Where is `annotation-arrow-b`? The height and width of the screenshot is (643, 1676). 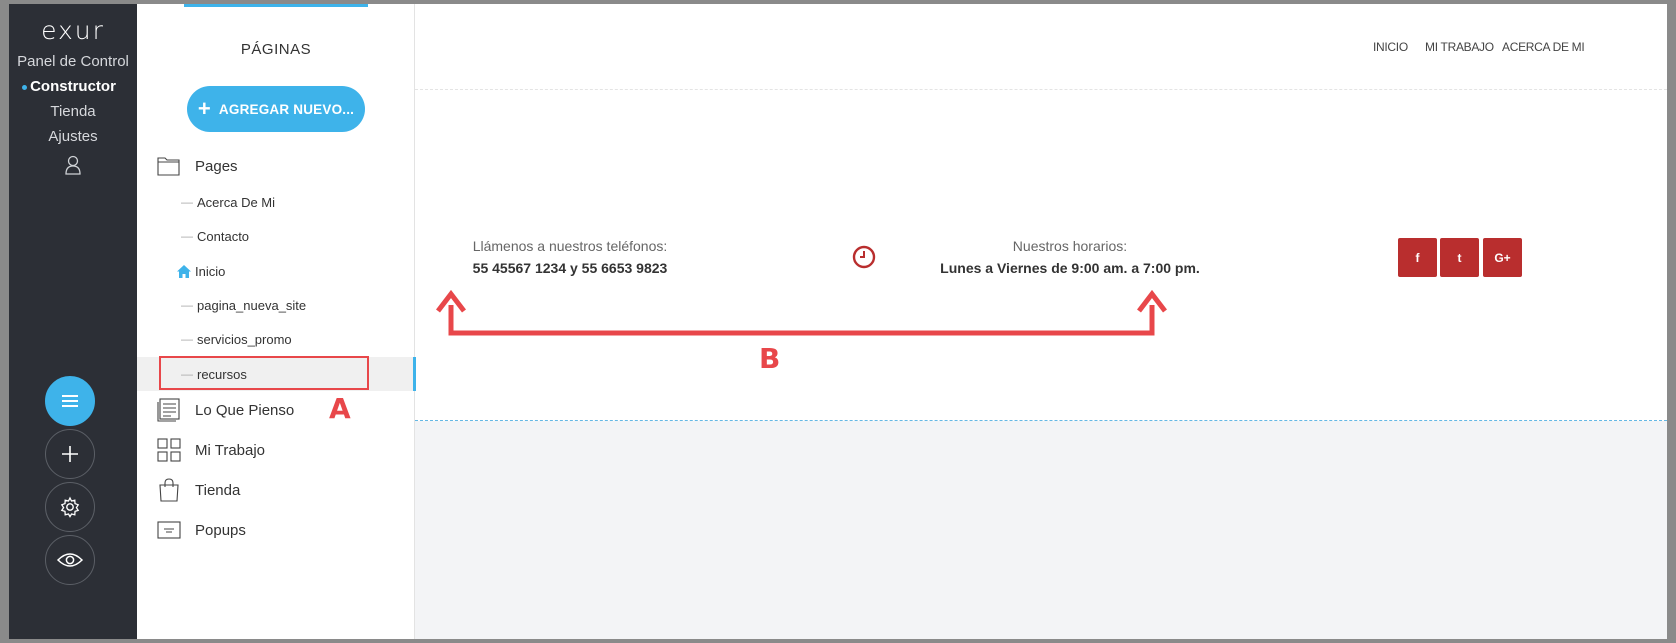 annotation-arrow-b is located at coordinates (801, 312).